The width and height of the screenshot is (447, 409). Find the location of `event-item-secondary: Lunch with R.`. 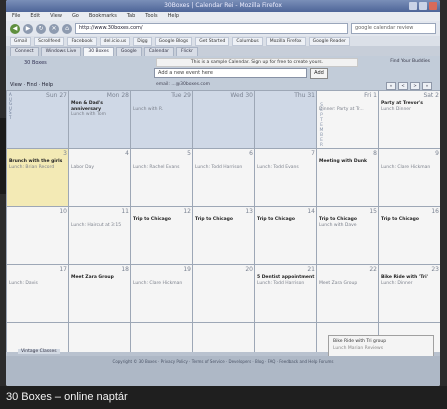

event-item-secondary: Lunch with R. is located at coordinates (148, 109).